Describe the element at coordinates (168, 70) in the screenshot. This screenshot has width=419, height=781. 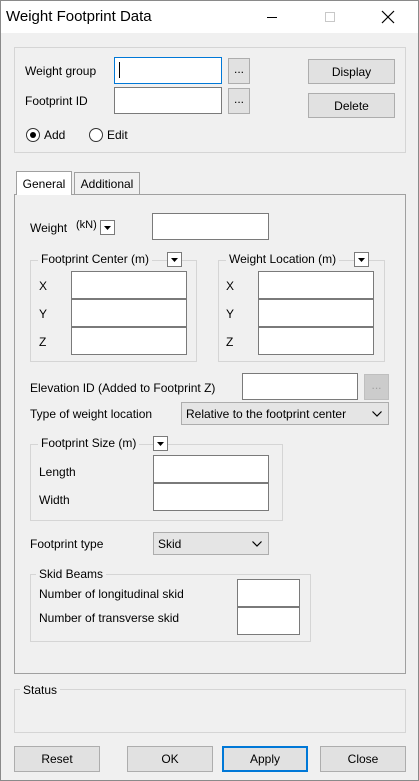
I see `weight-group-input` at that location.